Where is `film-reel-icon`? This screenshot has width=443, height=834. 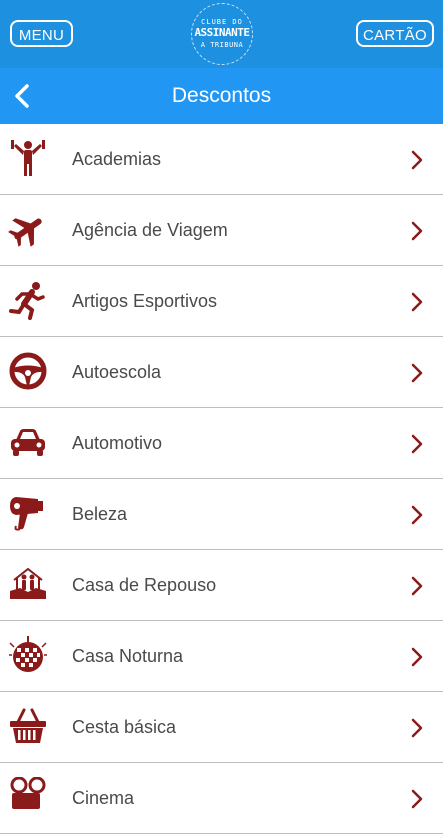
film-reel-icon is located at coordinates (28, 793).